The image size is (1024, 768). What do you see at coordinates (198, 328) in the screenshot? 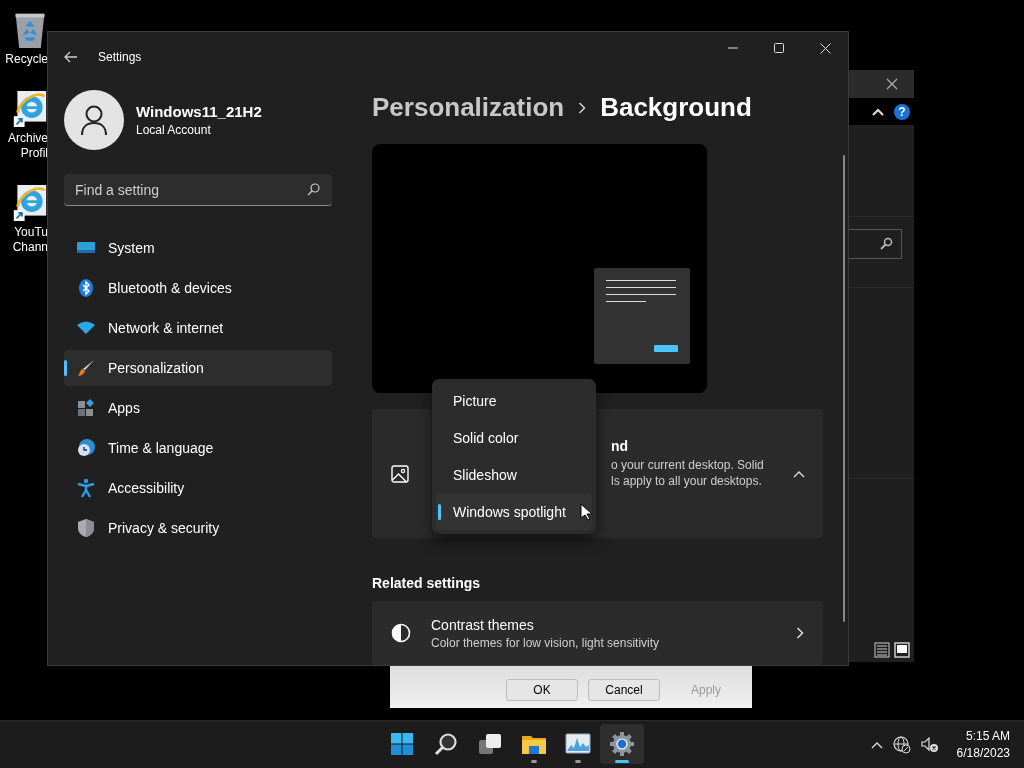
I see `nav-item: Network & internet` at bounding box center [198, 328].